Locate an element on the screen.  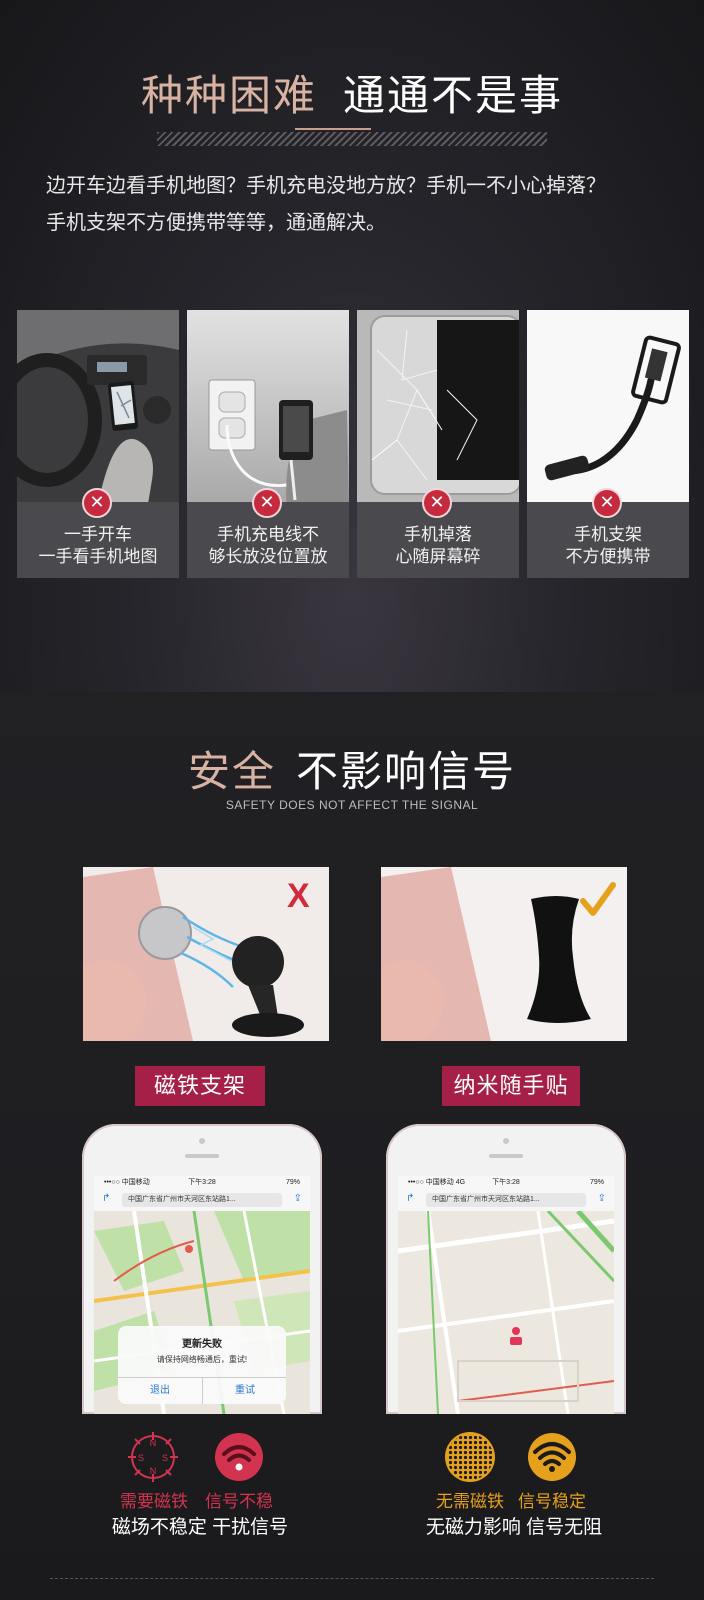
cracked-phone-photo is located at coordinates (438, 406).